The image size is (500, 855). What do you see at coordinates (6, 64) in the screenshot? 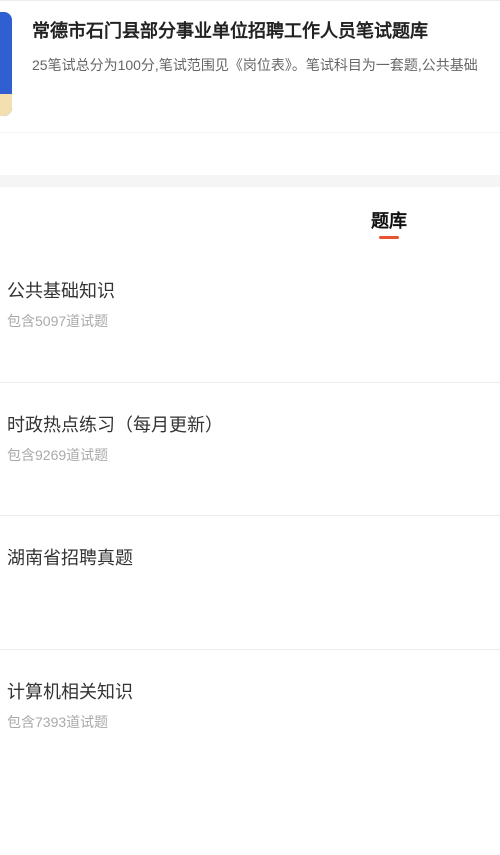
I see `exam-cover-image` at bounding box center [6, 64].